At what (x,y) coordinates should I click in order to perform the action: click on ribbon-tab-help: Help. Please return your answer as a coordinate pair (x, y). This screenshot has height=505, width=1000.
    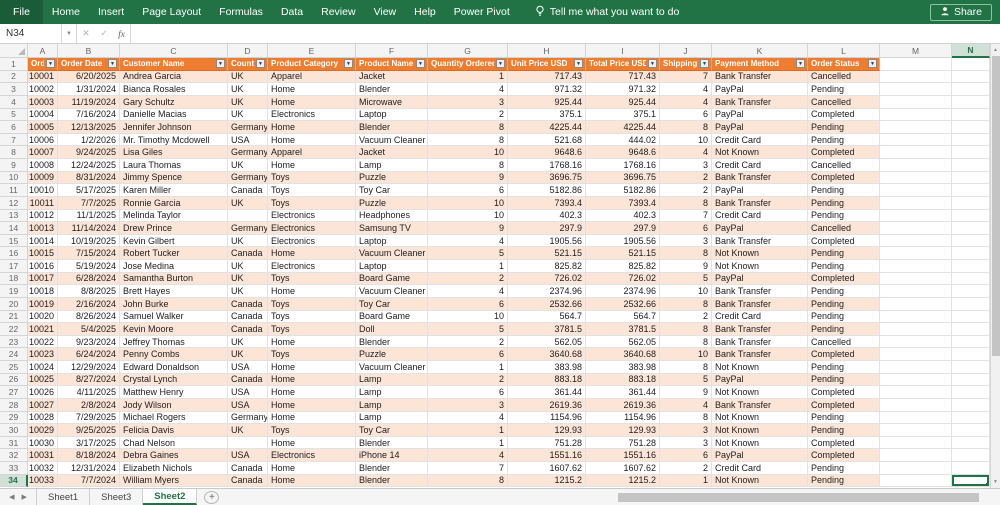
    Looking at the image, I should click on (425, 12).